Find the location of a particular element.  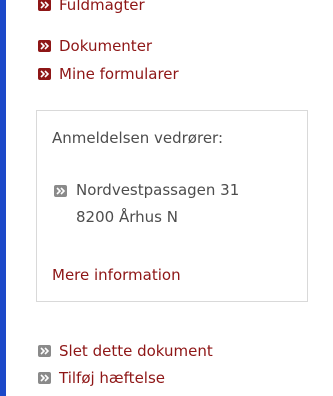

add-liability-link: Tilføj hæftelse is located at coordinates (101, 378).